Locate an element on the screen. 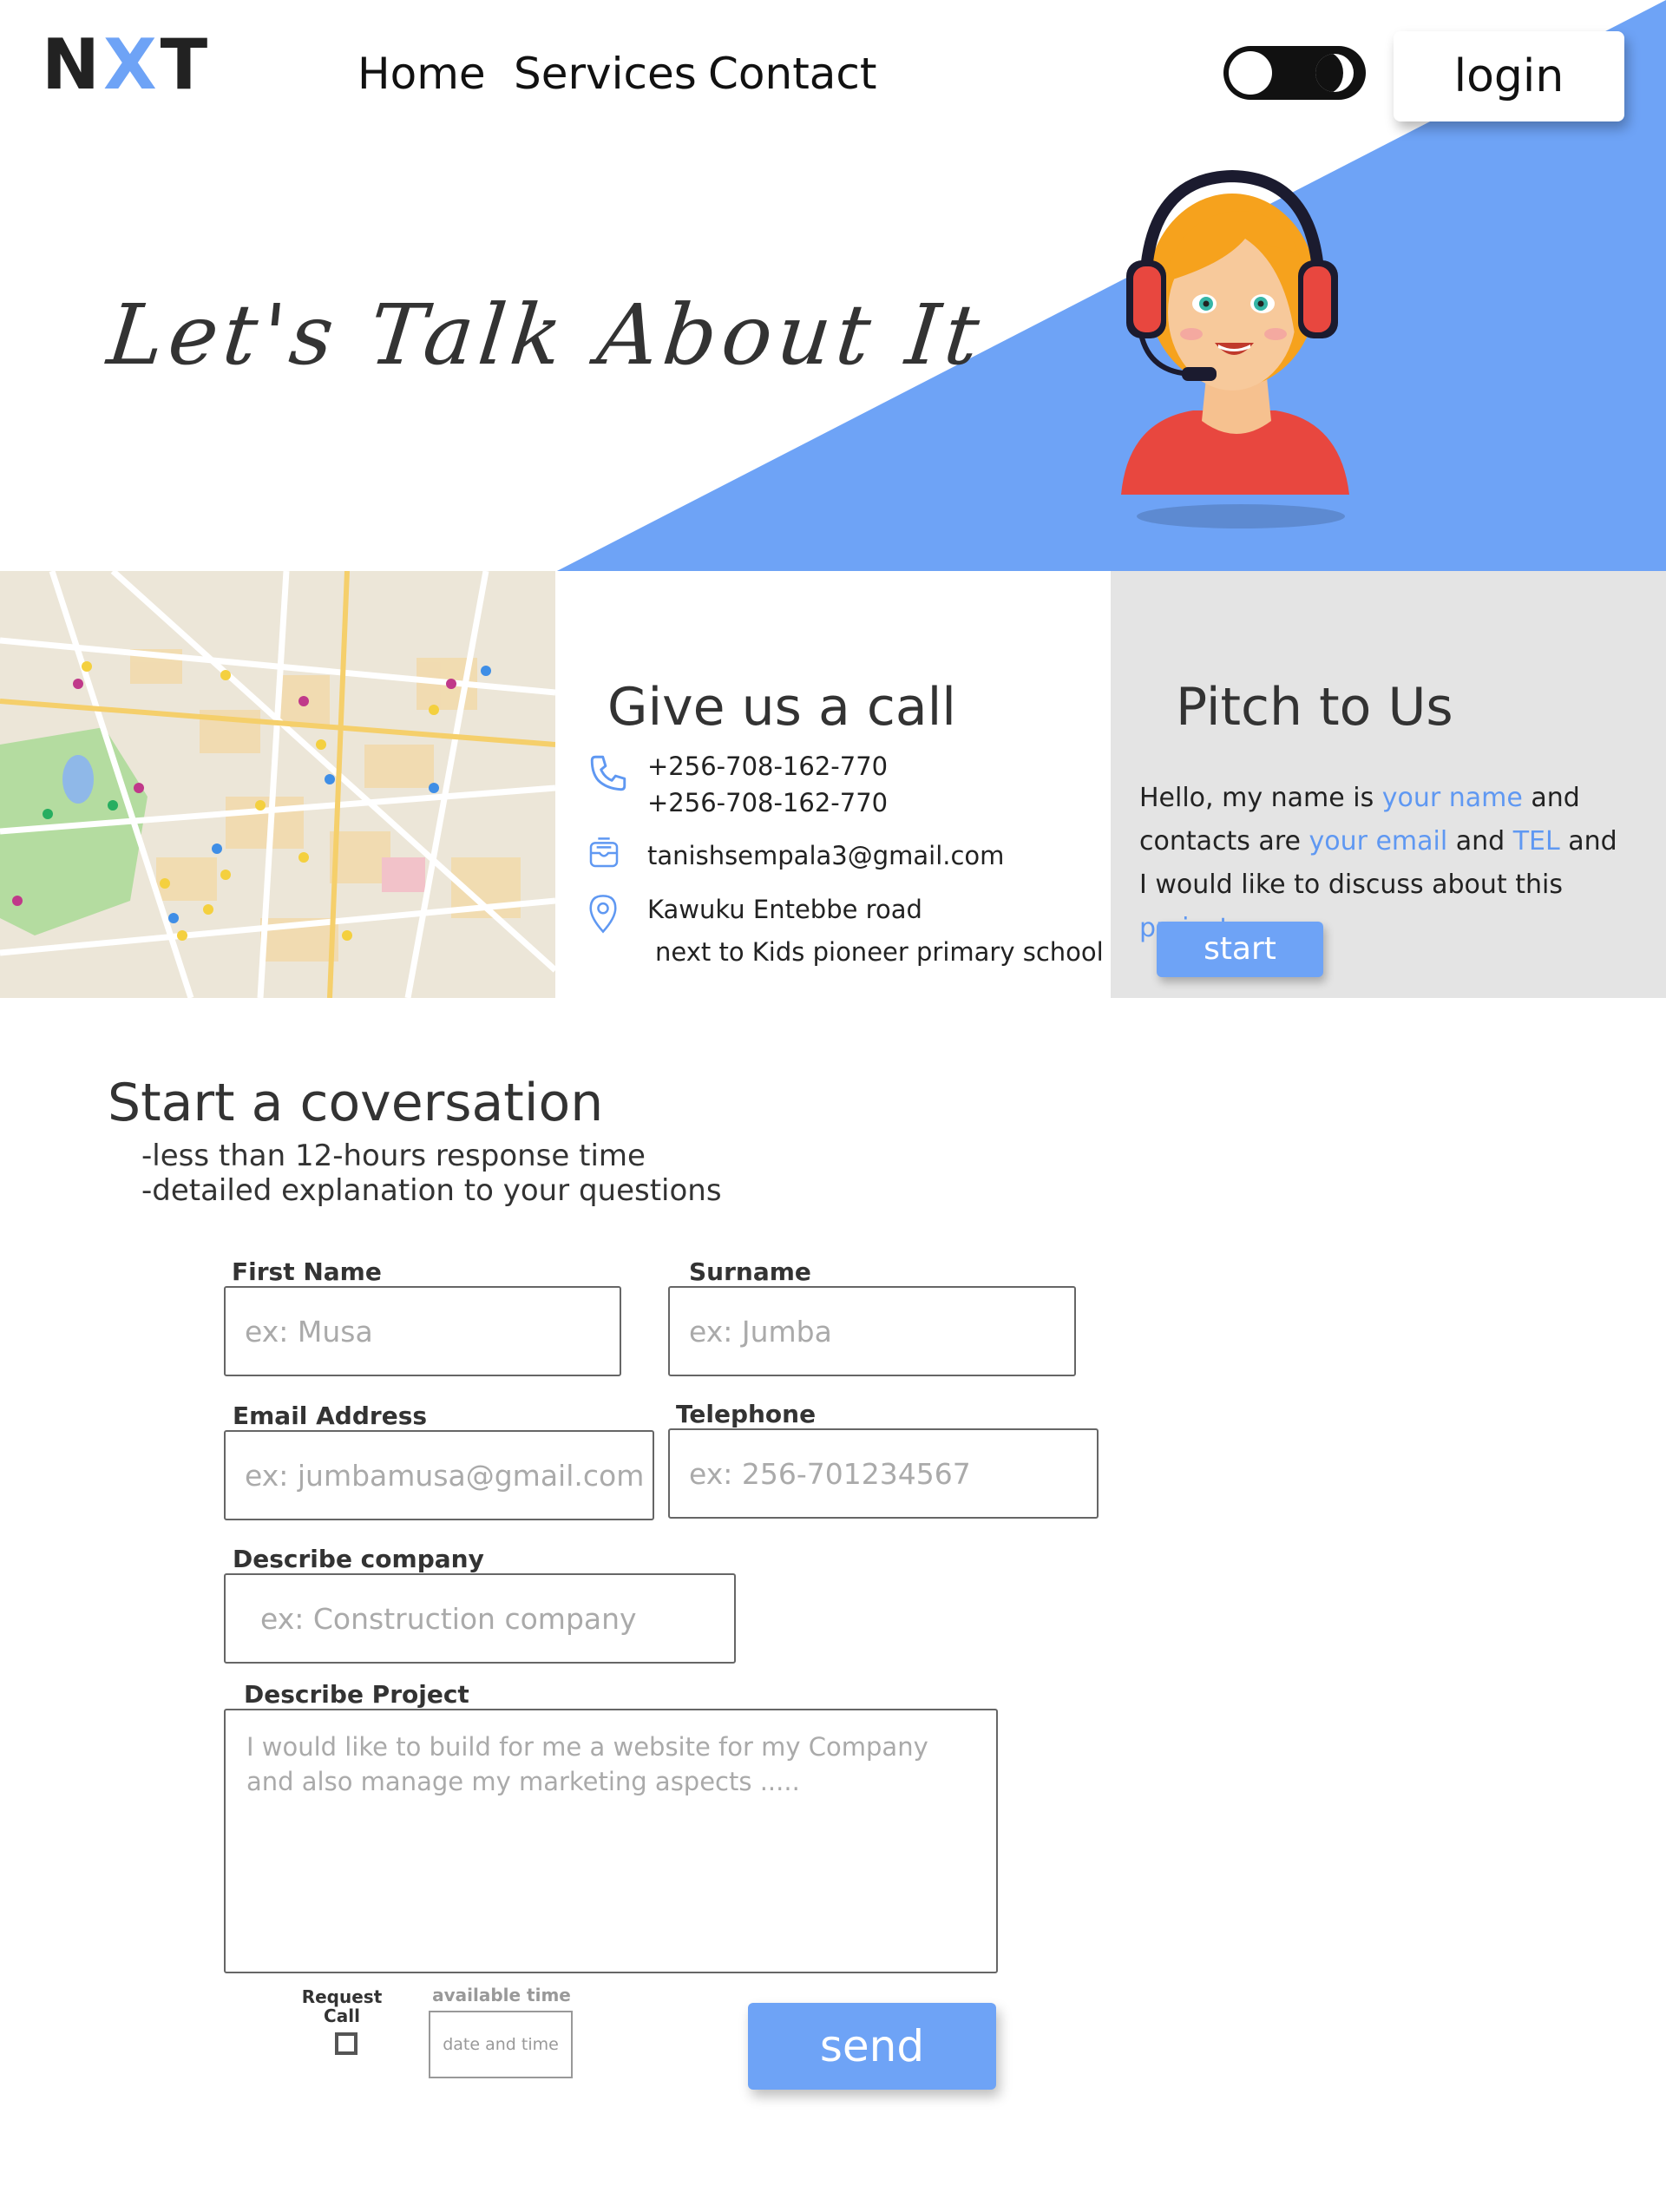 The width and height of the screenshot is (1666, 2212). phone-icon is located at coordinates (608, 773).